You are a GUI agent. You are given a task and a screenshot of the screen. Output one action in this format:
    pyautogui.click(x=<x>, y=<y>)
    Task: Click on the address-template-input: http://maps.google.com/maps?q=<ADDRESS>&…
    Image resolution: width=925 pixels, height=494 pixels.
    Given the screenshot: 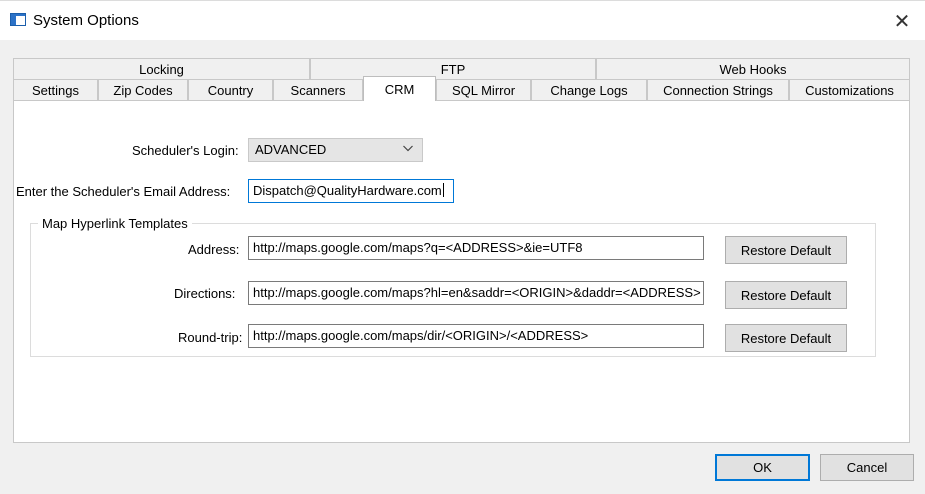 What is the action you would take?
    pyautogui.click(x=476, y=248)
    